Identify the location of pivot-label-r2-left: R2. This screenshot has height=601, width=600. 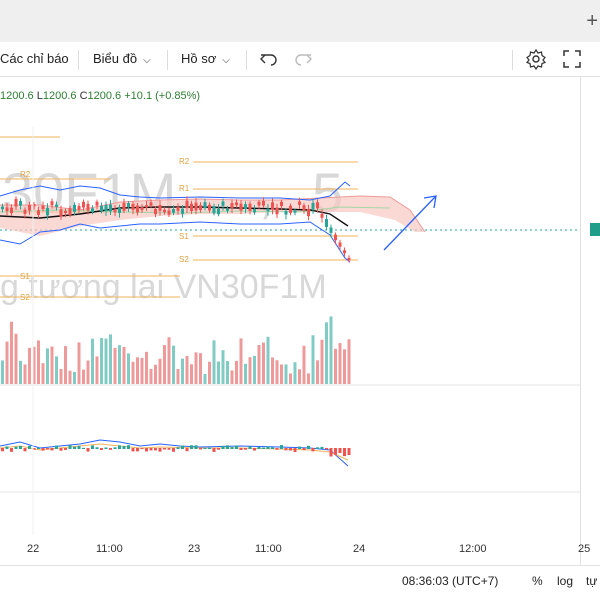
(25, 174).